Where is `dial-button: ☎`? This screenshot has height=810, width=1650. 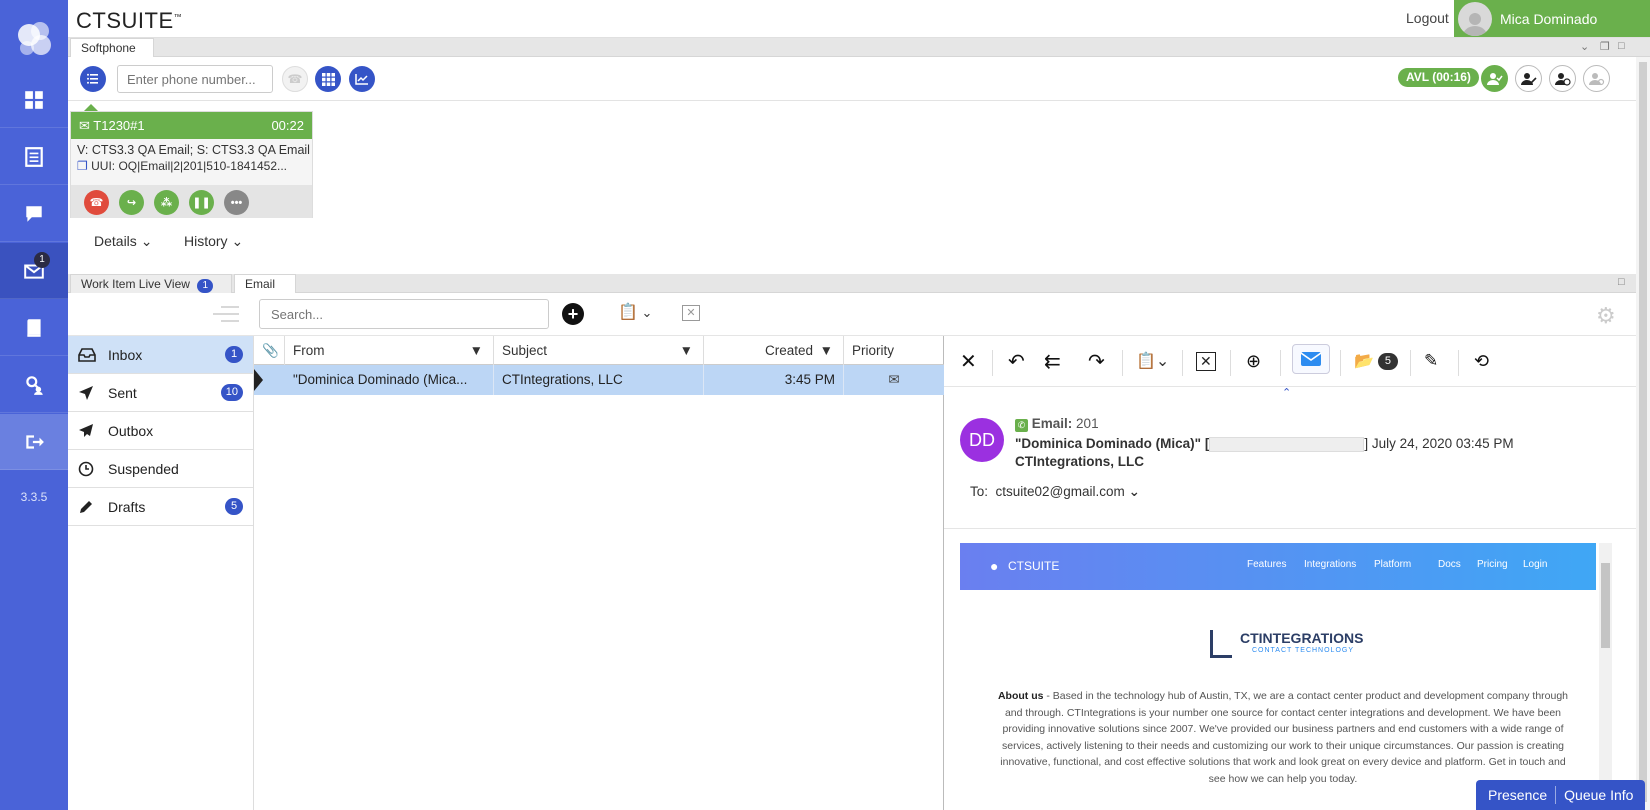 dial-button: ☎ is located at coordinates (295, 79).